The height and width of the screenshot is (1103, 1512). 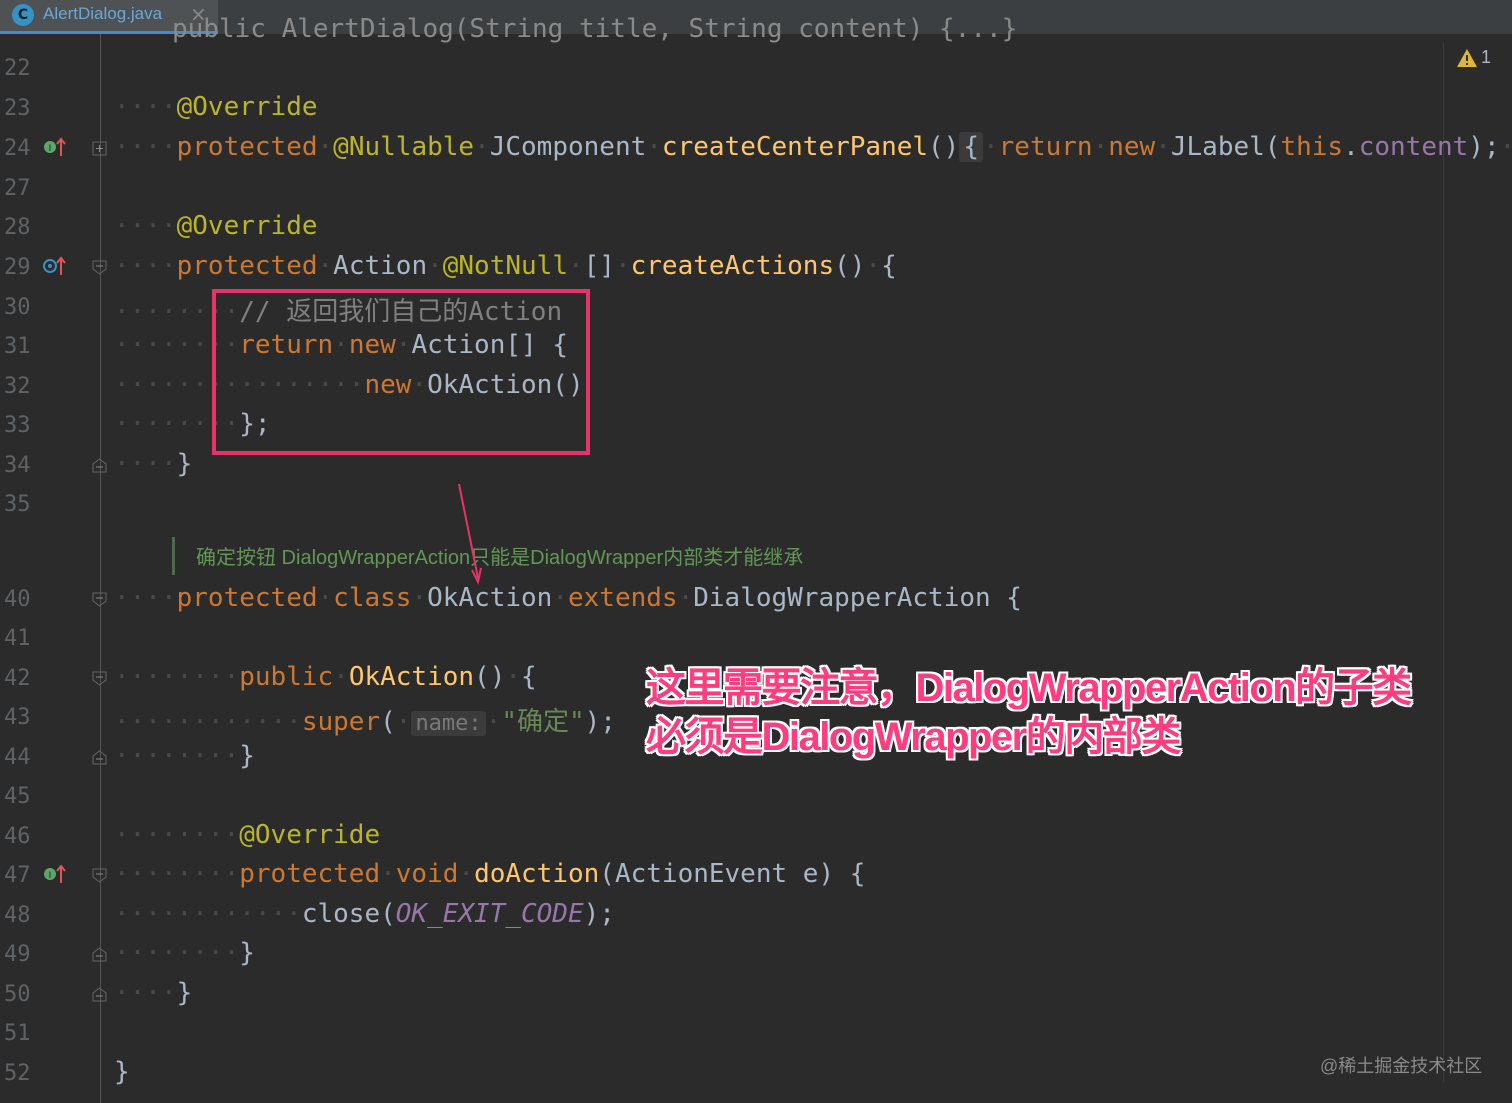 I want to click on line-number: 40, so click(x=17, y=599).